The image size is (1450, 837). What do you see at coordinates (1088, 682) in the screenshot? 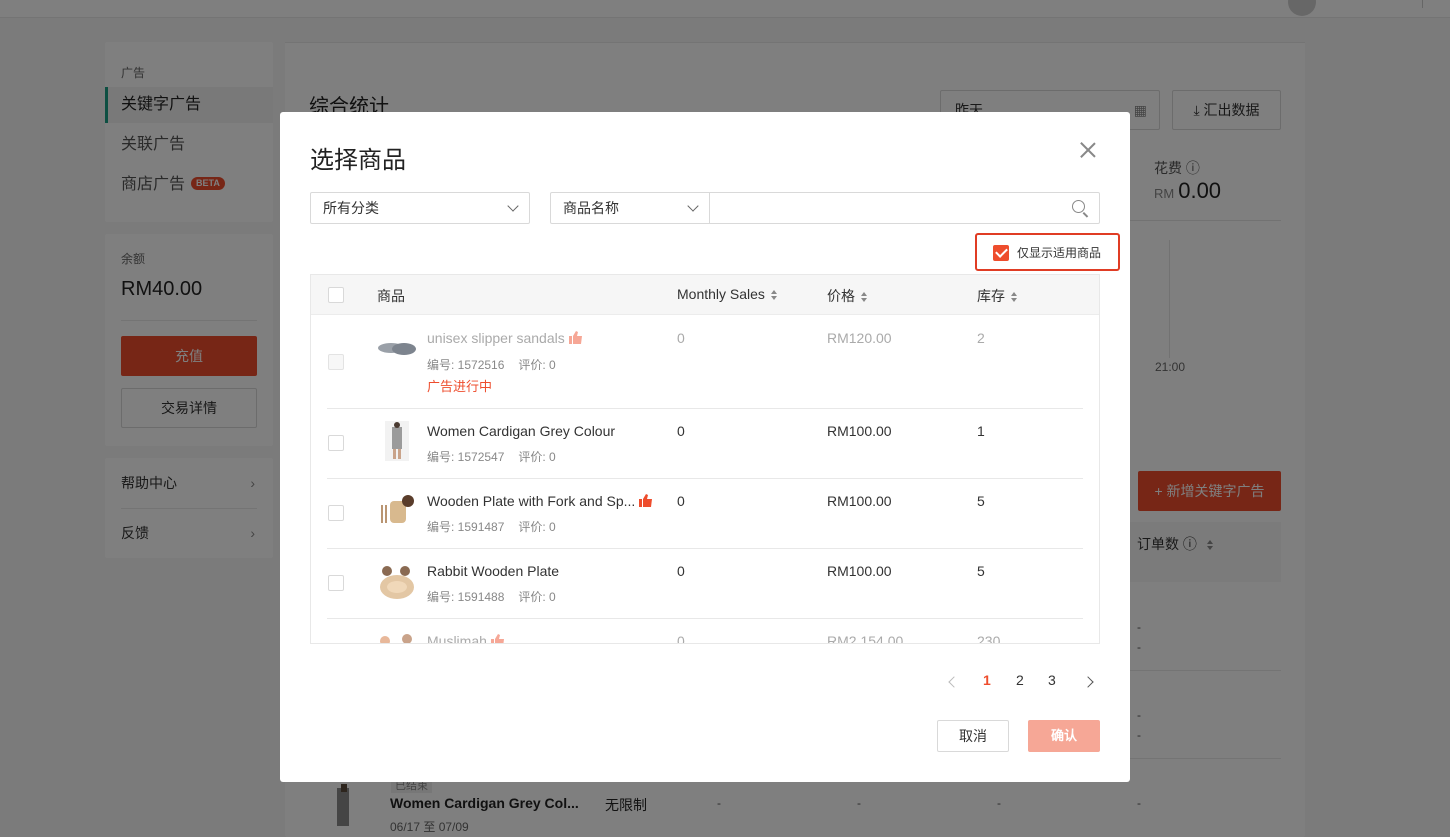
I see `chevron-right-icon` at bounding box center [1088, 682].